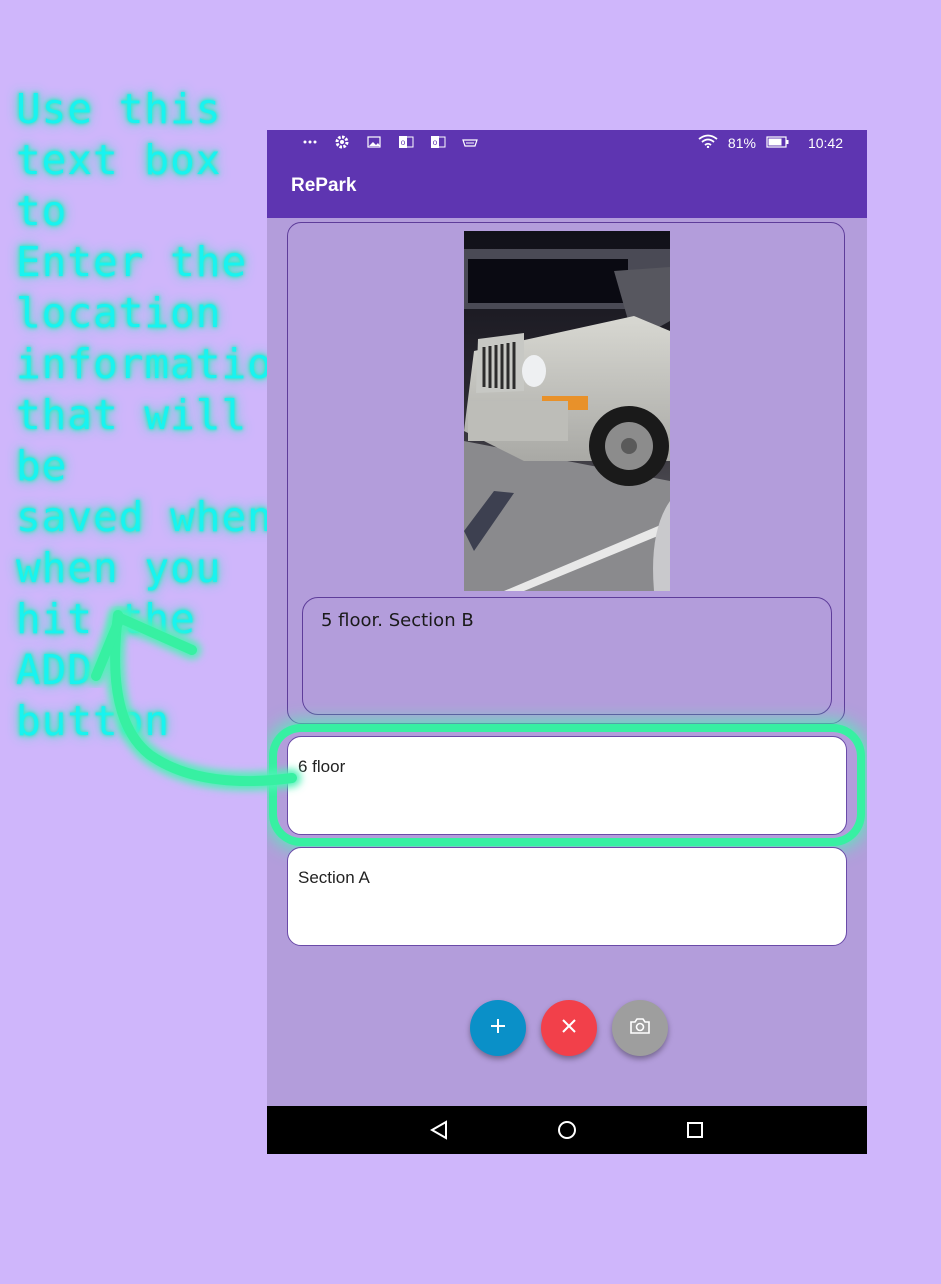 Image resolution: width=941 pixels, height=1284 pixels. I want to click on close-icon, so click(569, 1028).